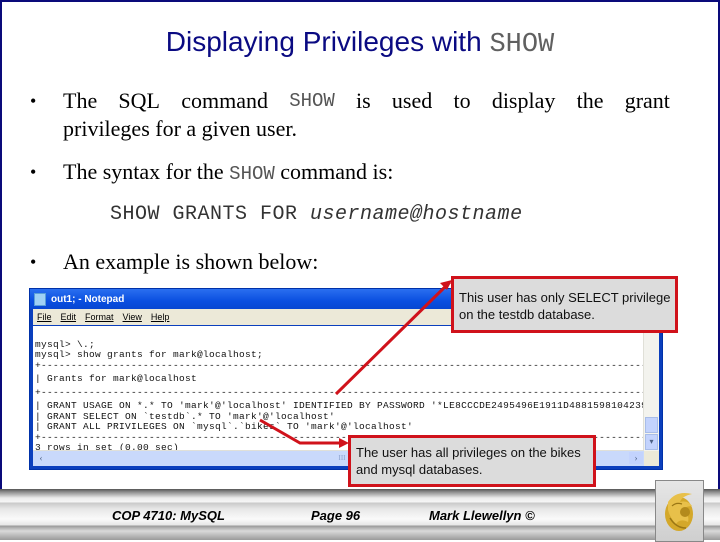 This screenshot has width=720, height=542. I want to click on syntax-command: SHOW GRANTS FOR, so click(210, 214).